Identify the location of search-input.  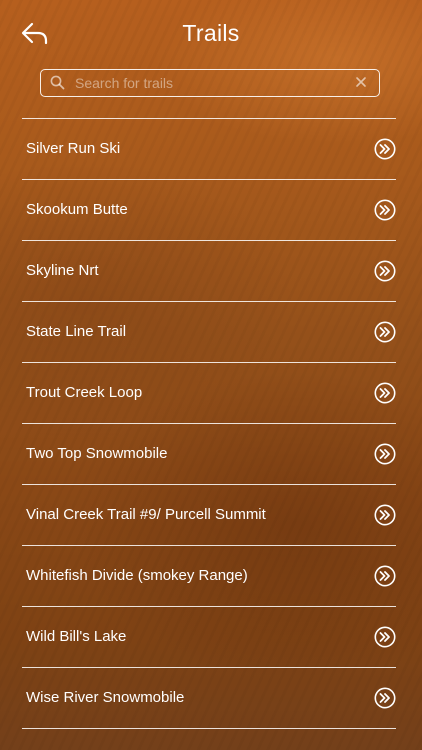
(210, 83).